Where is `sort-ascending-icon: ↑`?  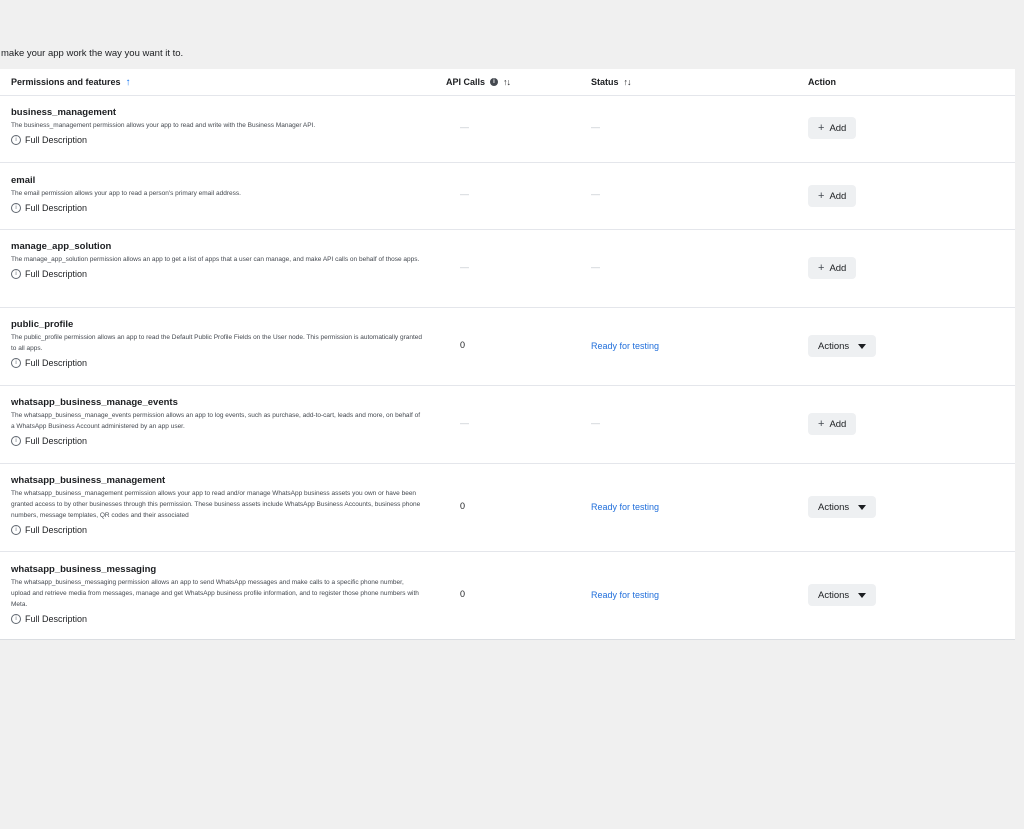 sort-ascending-icon: ↑ is located at coordinates (128, 82).